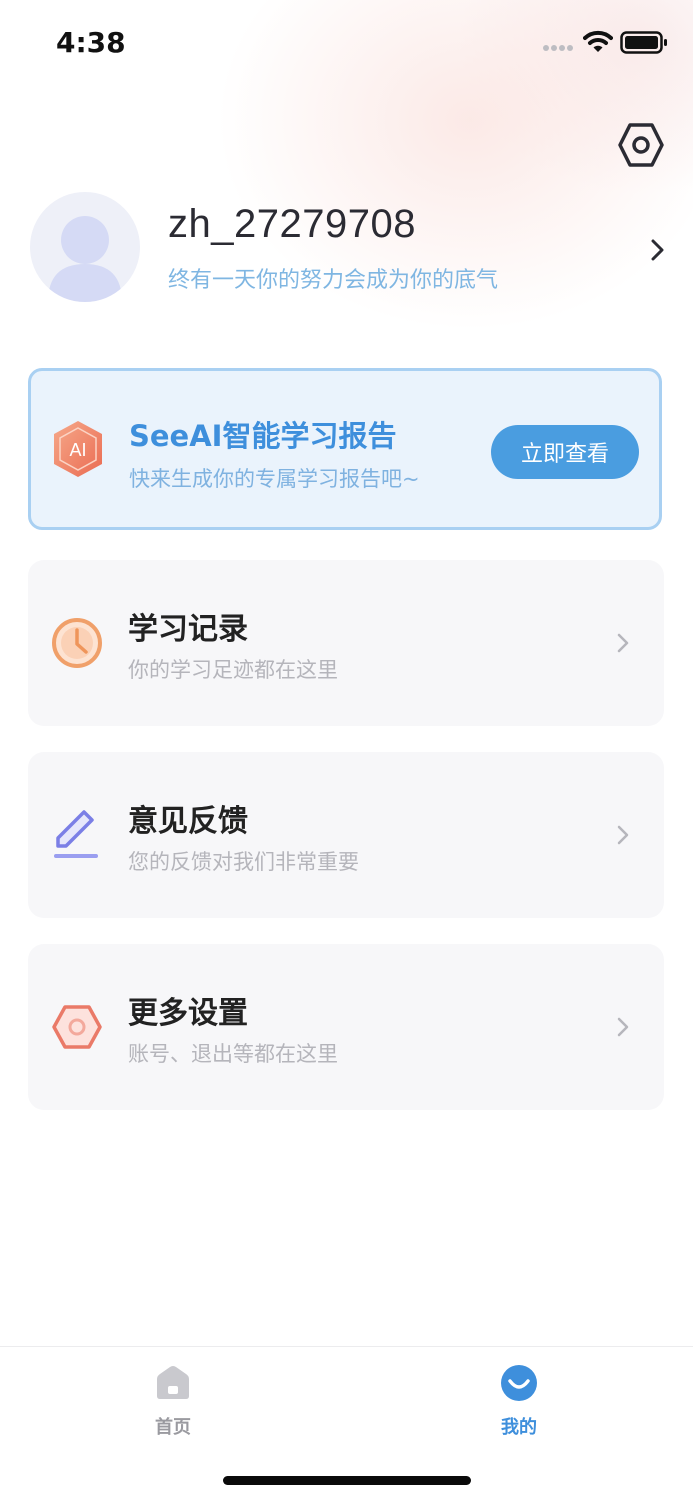  What do you see at coordinates (243, 862) in the screenshot?
I see `menu-item-subtitle: 您的反馈对我们非常重要` at bounding box center [243, 862].